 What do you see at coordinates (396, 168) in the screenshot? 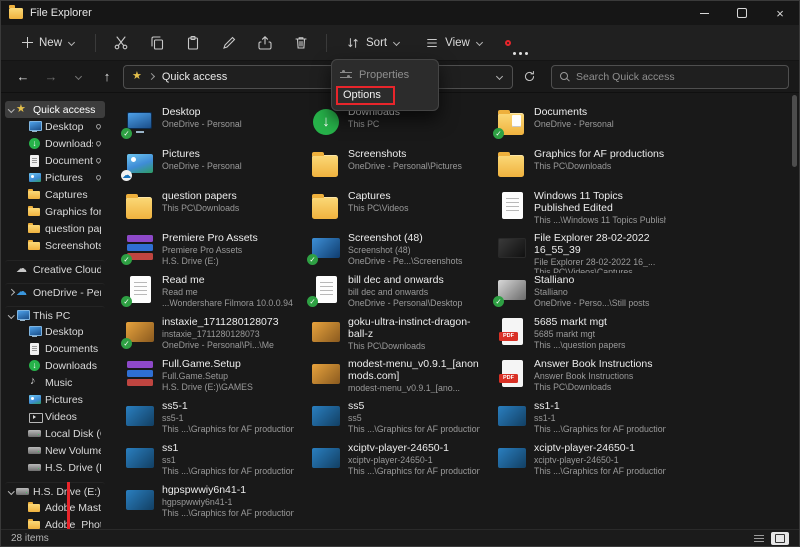
I see `file-tile: Screenshots OneDrive - Personal\Pictures` at bounding box center [396, 168].